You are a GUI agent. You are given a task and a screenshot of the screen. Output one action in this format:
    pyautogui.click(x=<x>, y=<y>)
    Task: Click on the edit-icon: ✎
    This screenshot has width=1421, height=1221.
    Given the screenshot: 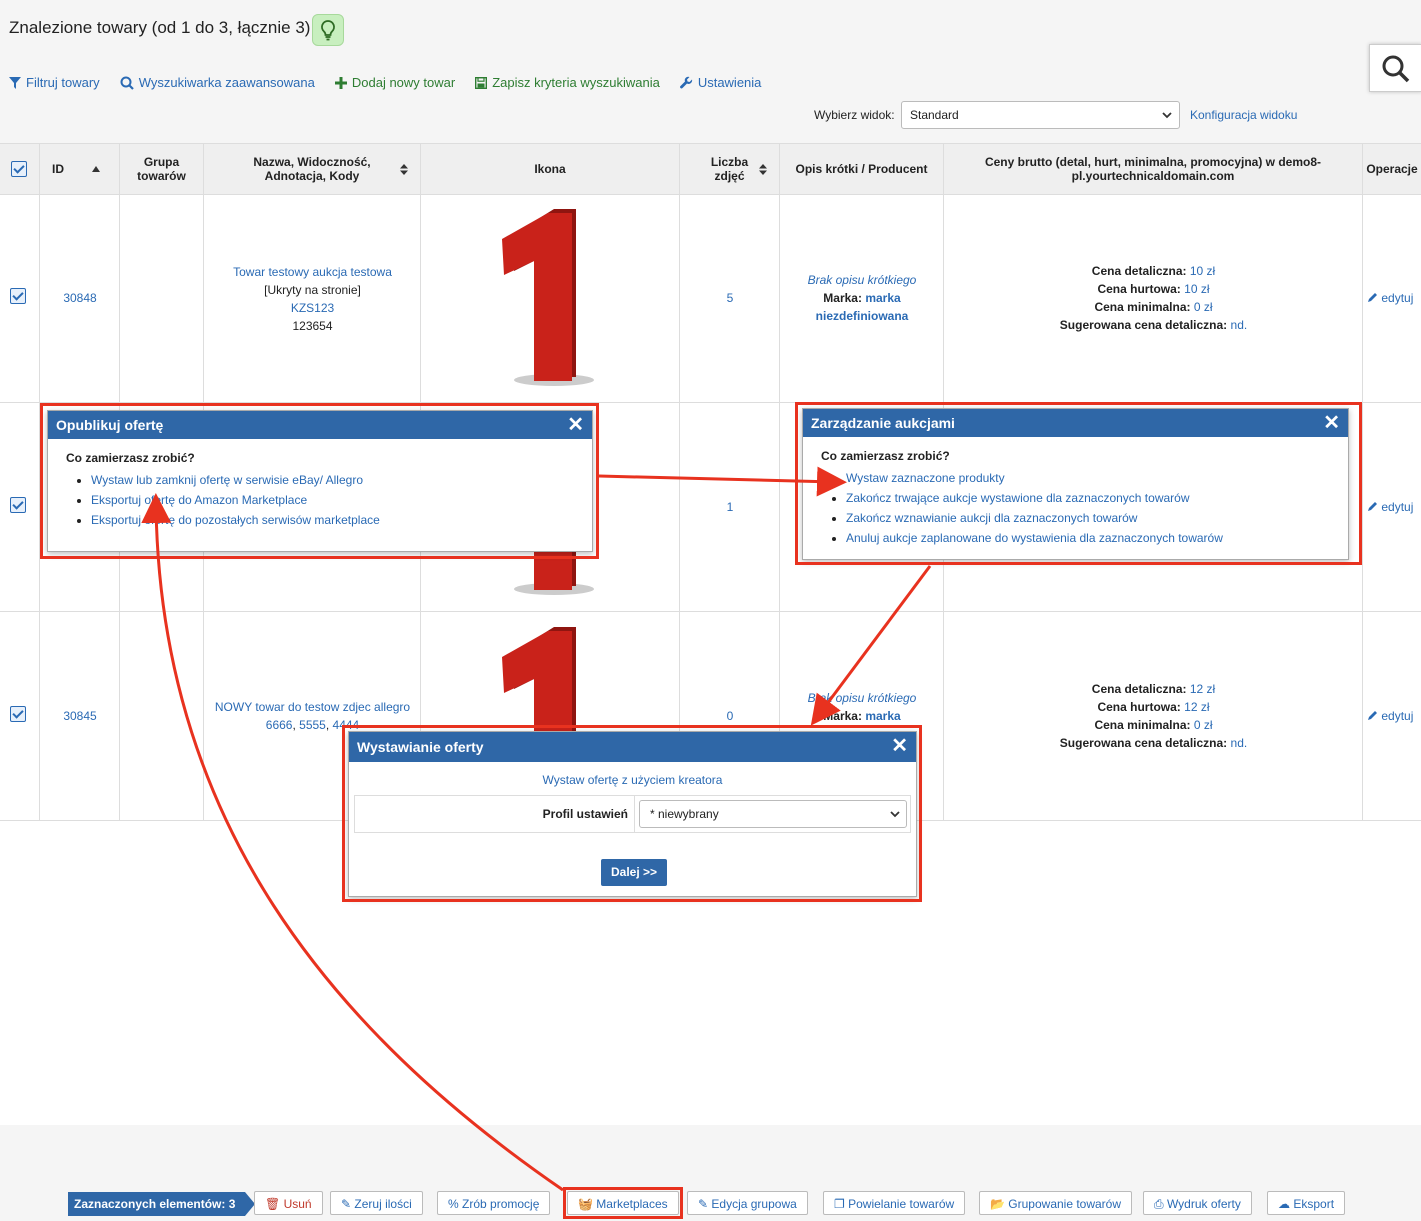 What is the action you would take?
    pyautogui.click(x=703, y=1204)
    